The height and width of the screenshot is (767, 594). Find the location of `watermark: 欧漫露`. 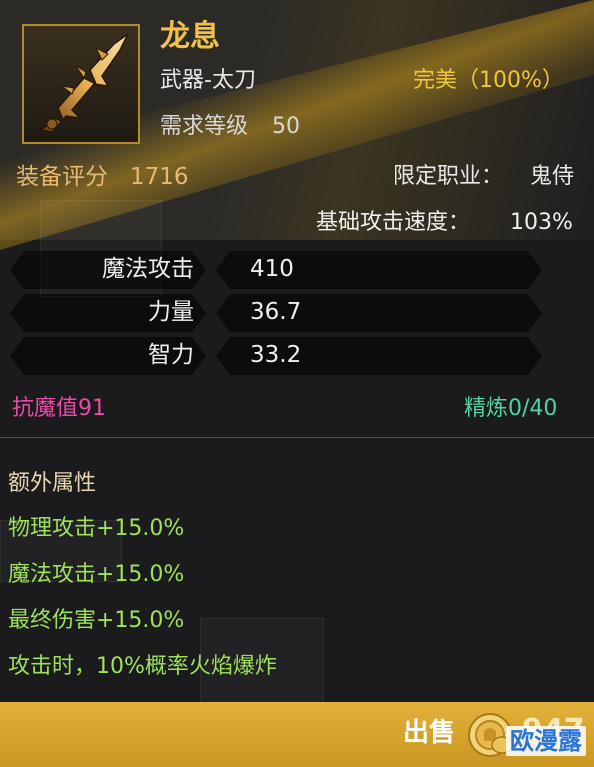

watermark: 欧漫露 is located at coordinates (546, 741).